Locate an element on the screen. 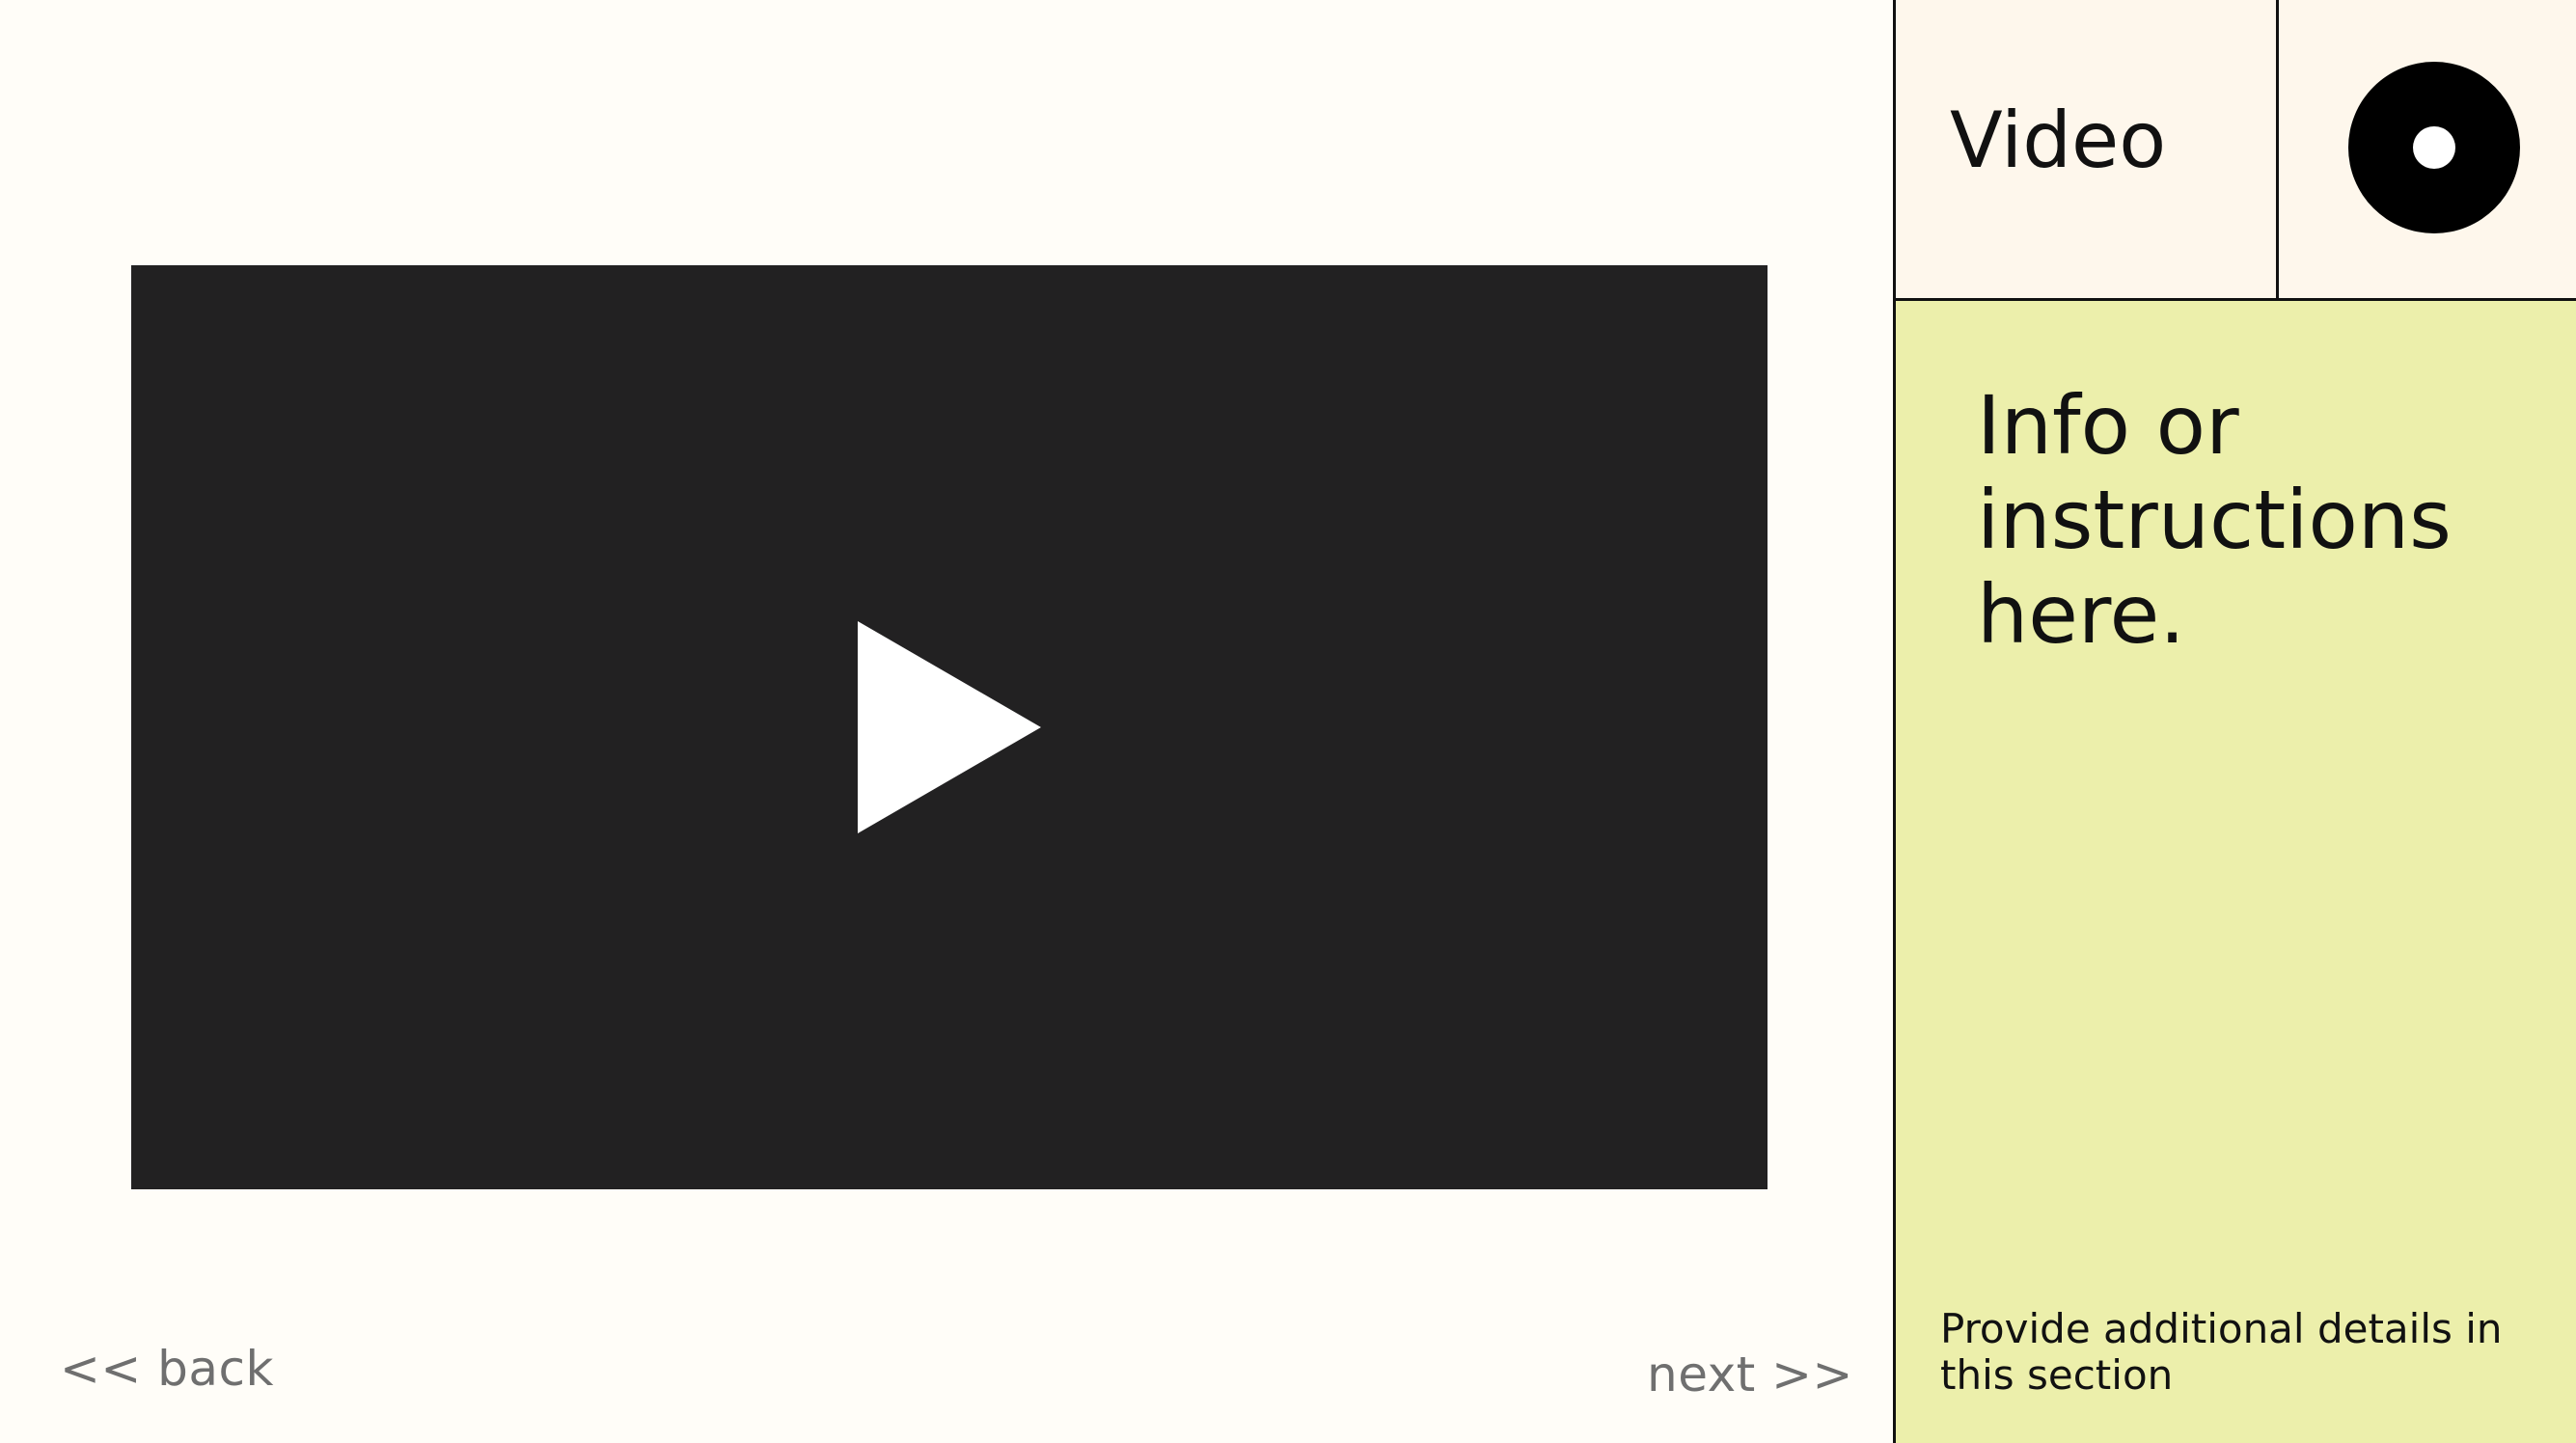 This screenshot has width=2576, height=1443. back-button: << back is located at coordinates (167, 1369).